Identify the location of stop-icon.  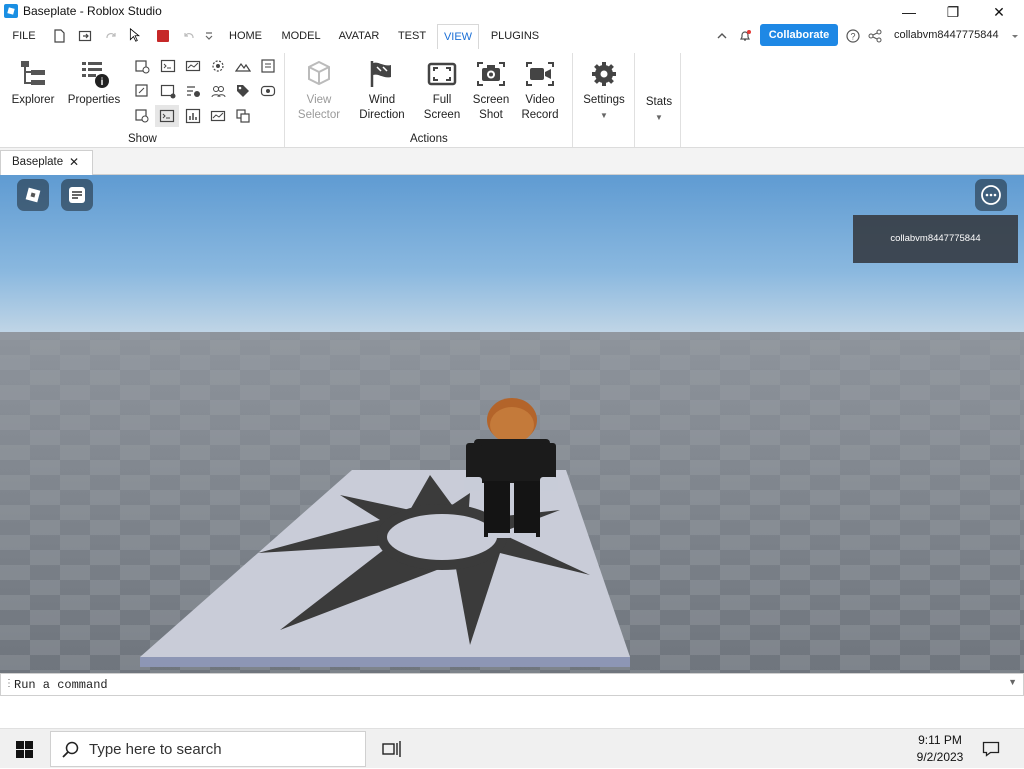
(163, 36).